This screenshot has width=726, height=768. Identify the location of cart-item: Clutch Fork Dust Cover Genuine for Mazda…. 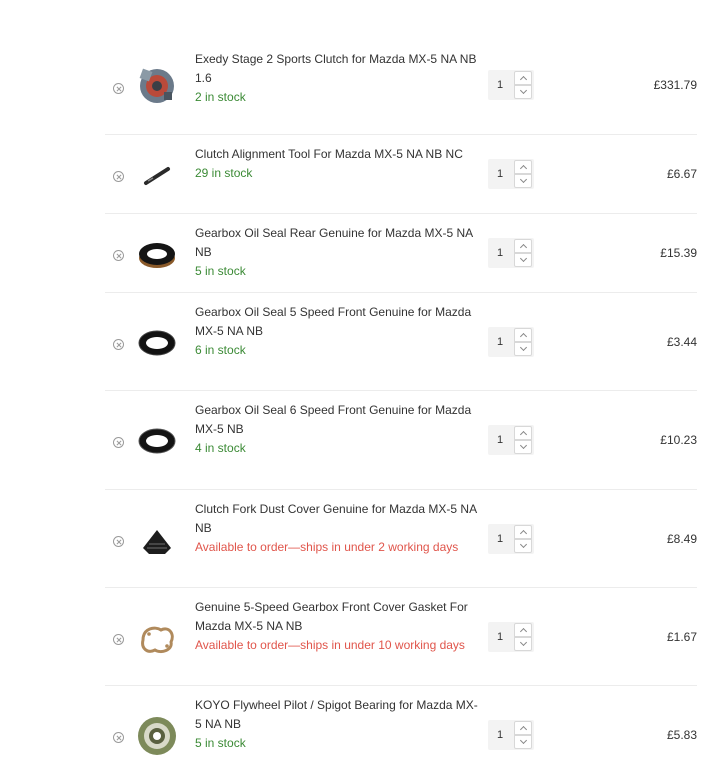
(401, 539).